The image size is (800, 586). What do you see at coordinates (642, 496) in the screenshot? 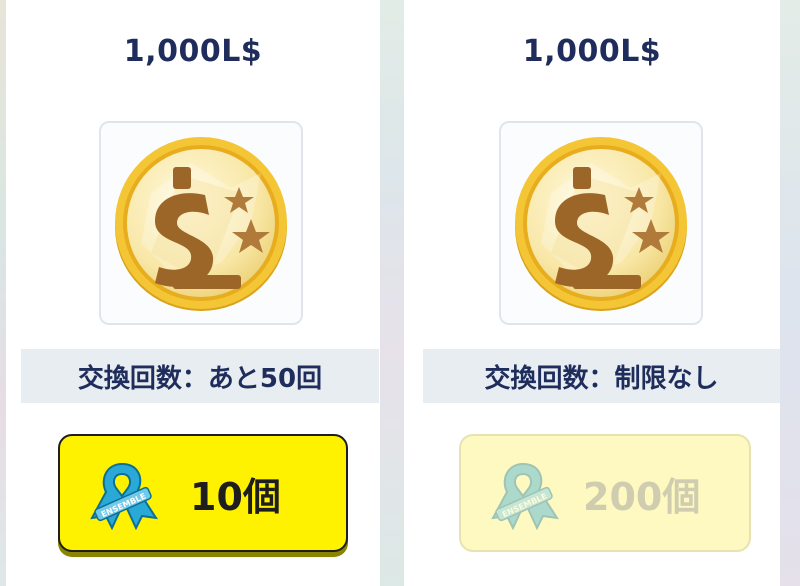
I see `exchange-cost: 200個` at bounding box center [642, 496].